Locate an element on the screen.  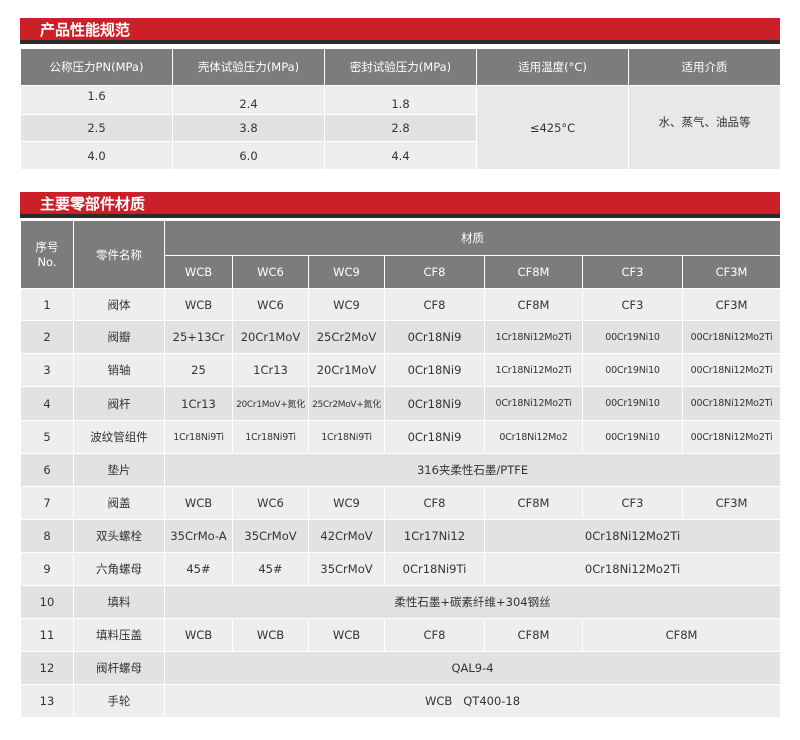
table-cell: 4.0 is located at coordinates (96, 155).